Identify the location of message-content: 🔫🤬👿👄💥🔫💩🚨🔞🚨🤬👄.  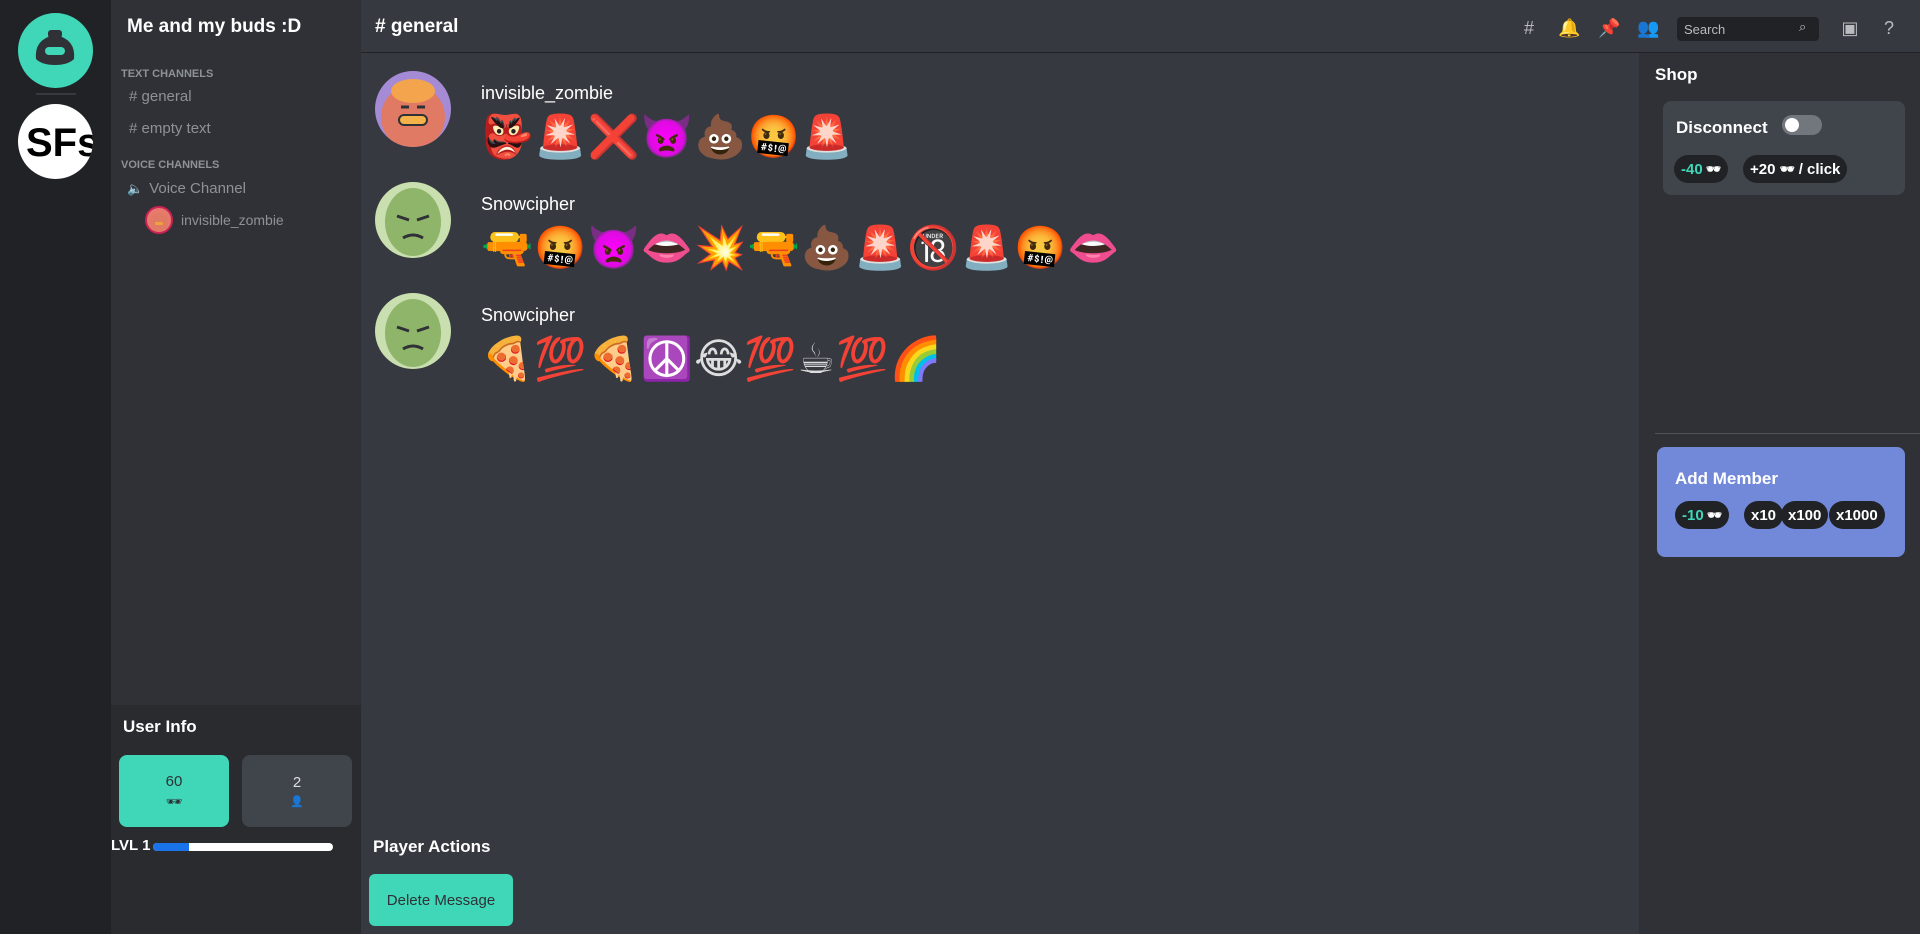
(801, 247).